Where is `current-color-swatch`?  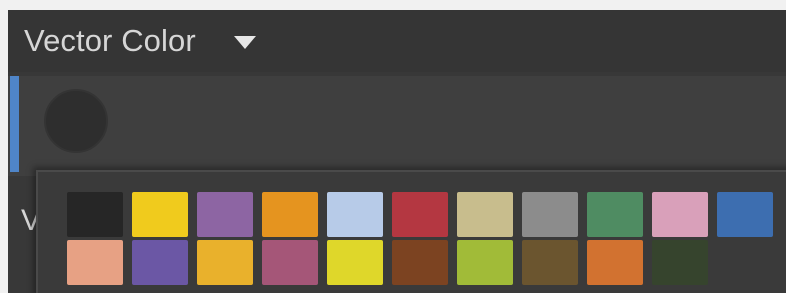
current-color-swatch is located at coordinates (76, 121).